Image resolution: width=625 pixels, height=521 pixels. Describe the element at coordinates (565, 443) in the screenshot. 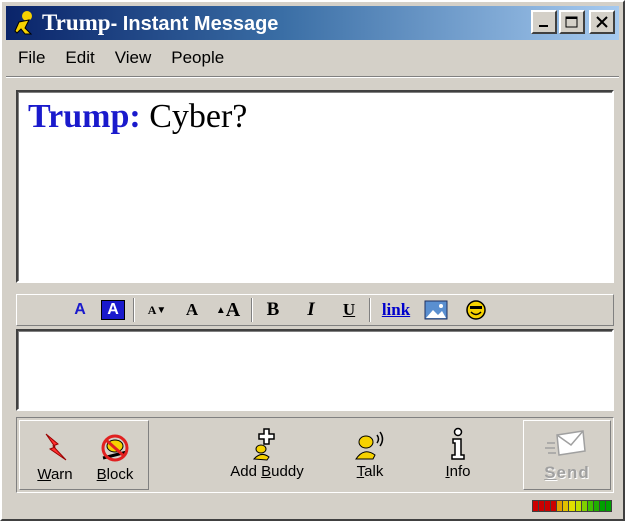

I see `send-icon` at that location.